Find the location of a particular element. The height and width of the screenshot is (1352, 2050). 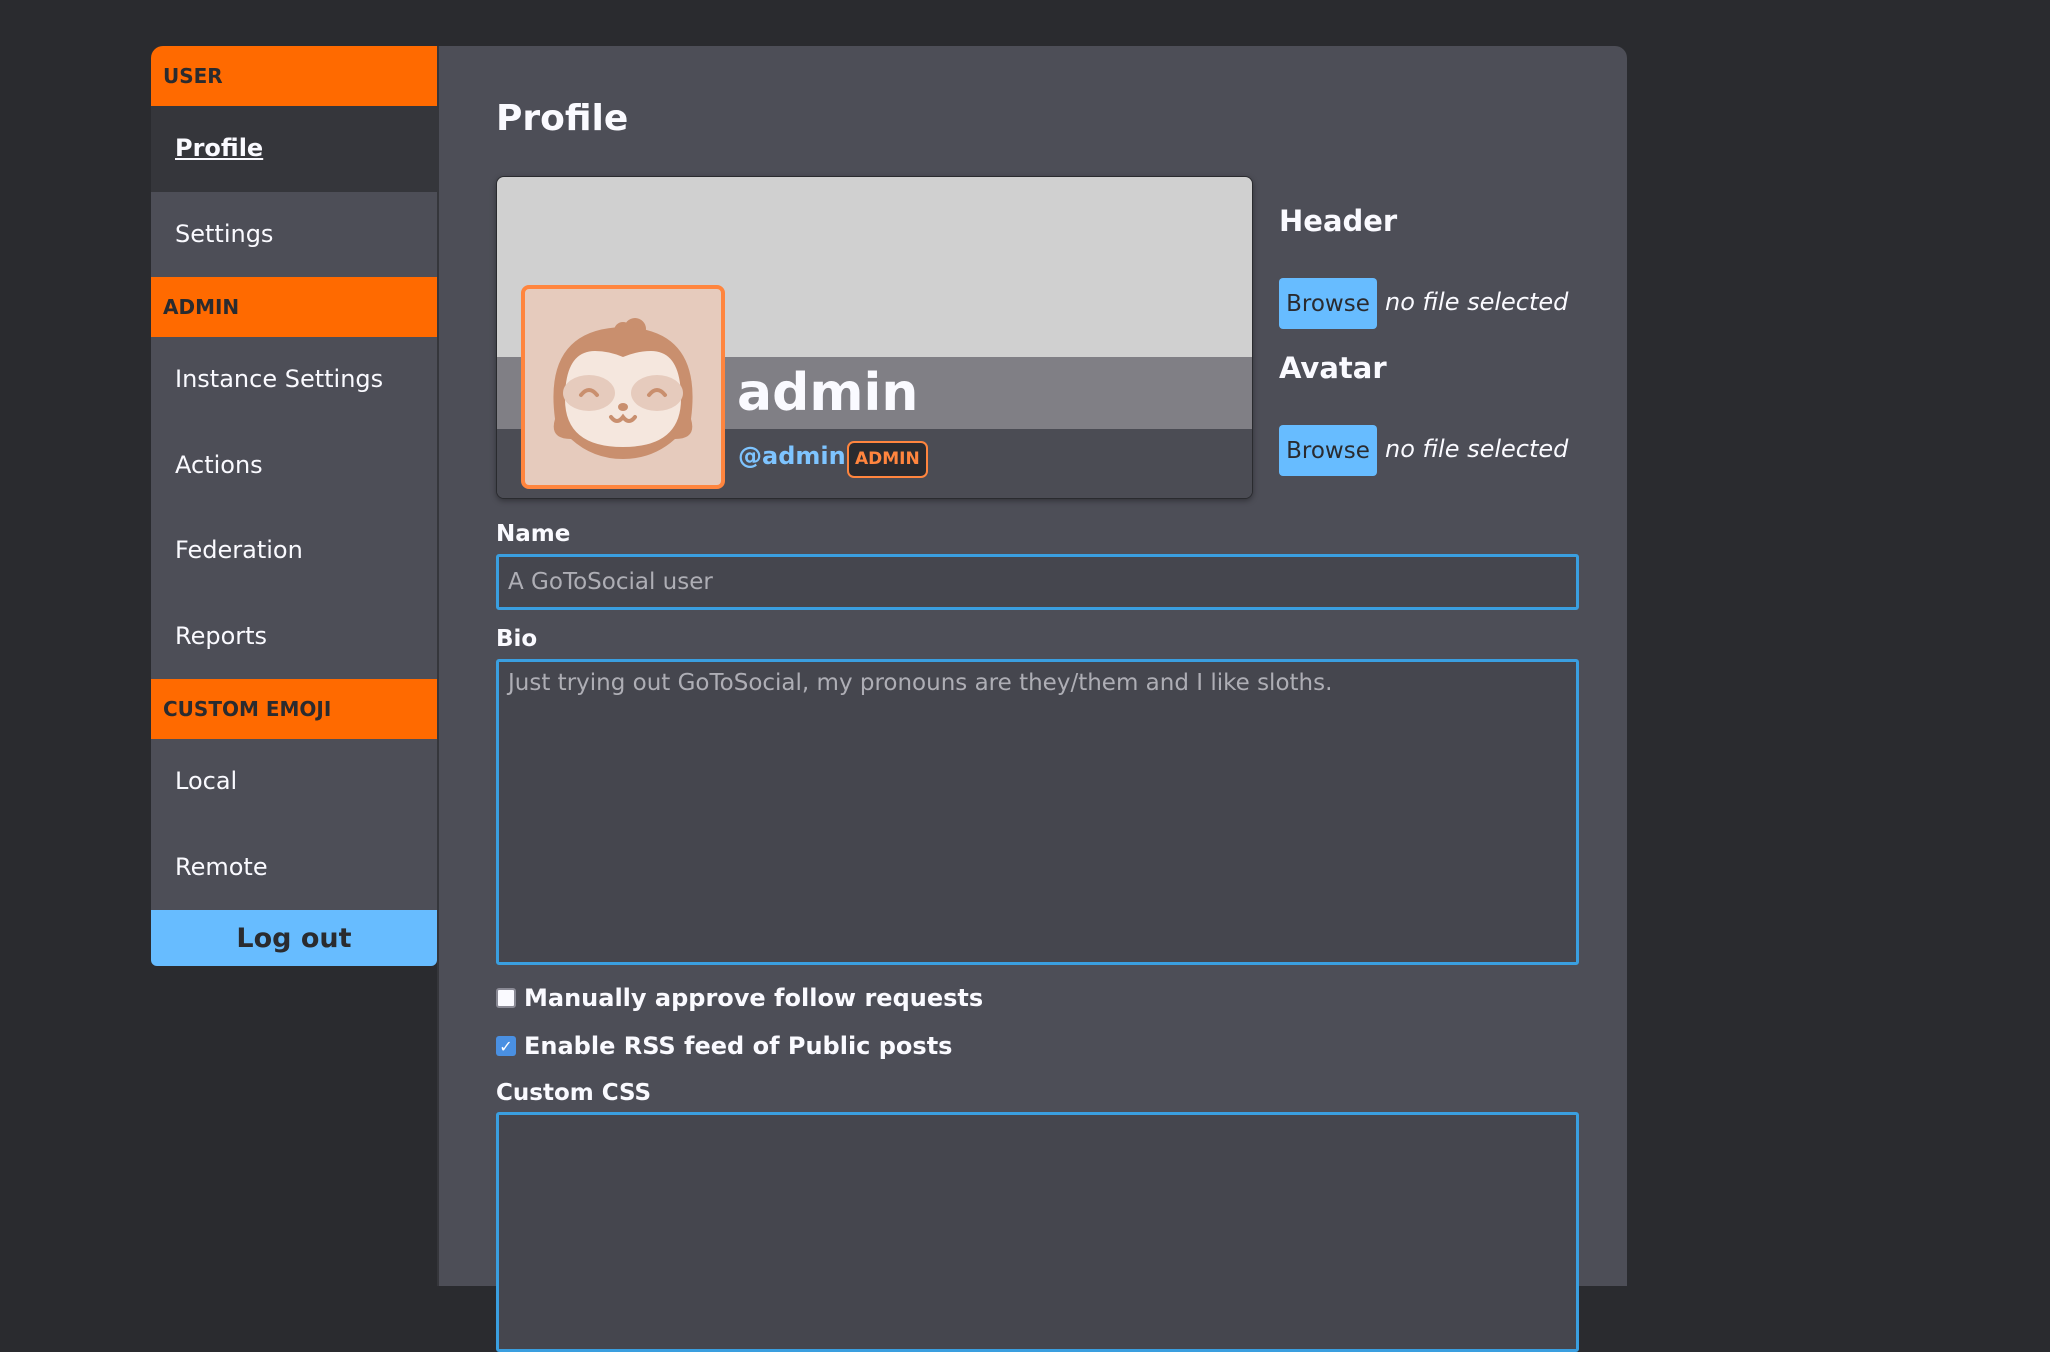

sidebar-section-custom-emoji: CUSTOM EMOJI is located at coordinates (294, 709).